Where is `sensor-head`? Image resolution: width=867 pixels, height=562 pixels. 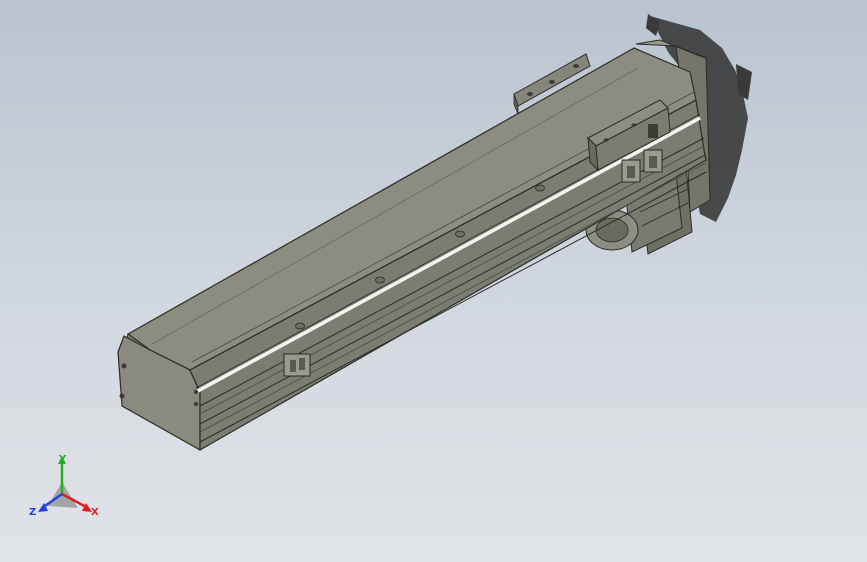
sensor-head is located at coordinates (653, 131).